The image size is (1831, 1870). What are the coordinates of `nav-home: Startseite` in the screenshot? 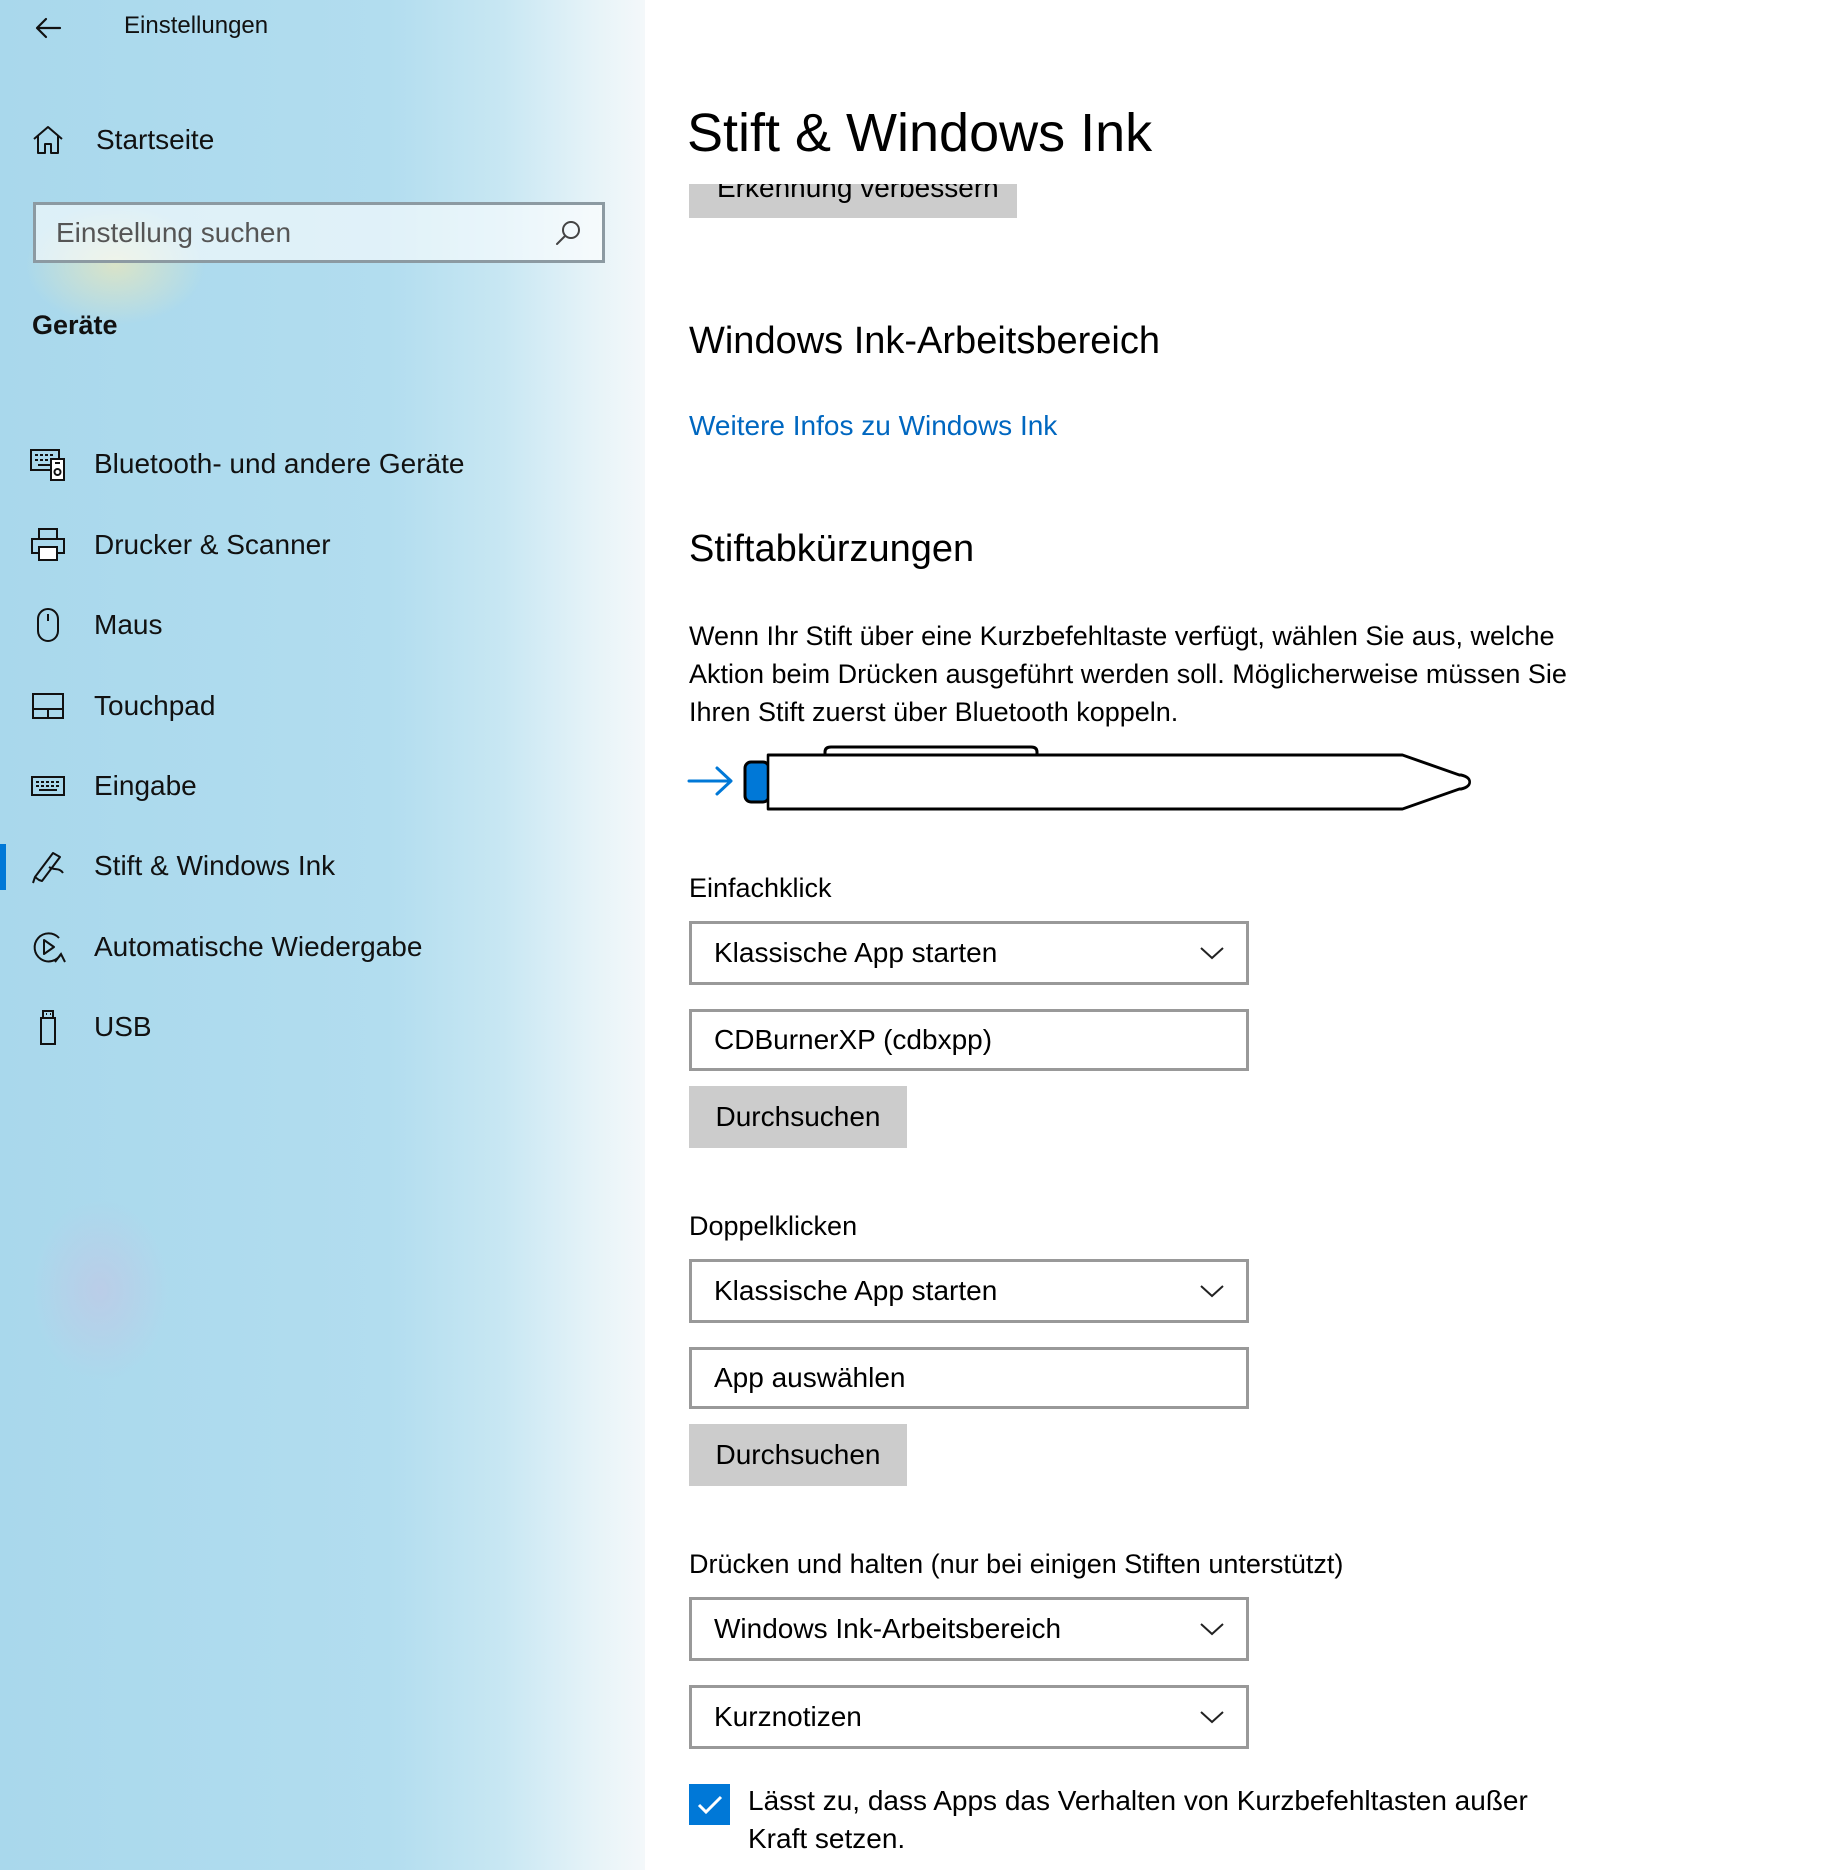 It's located at (120, 140).